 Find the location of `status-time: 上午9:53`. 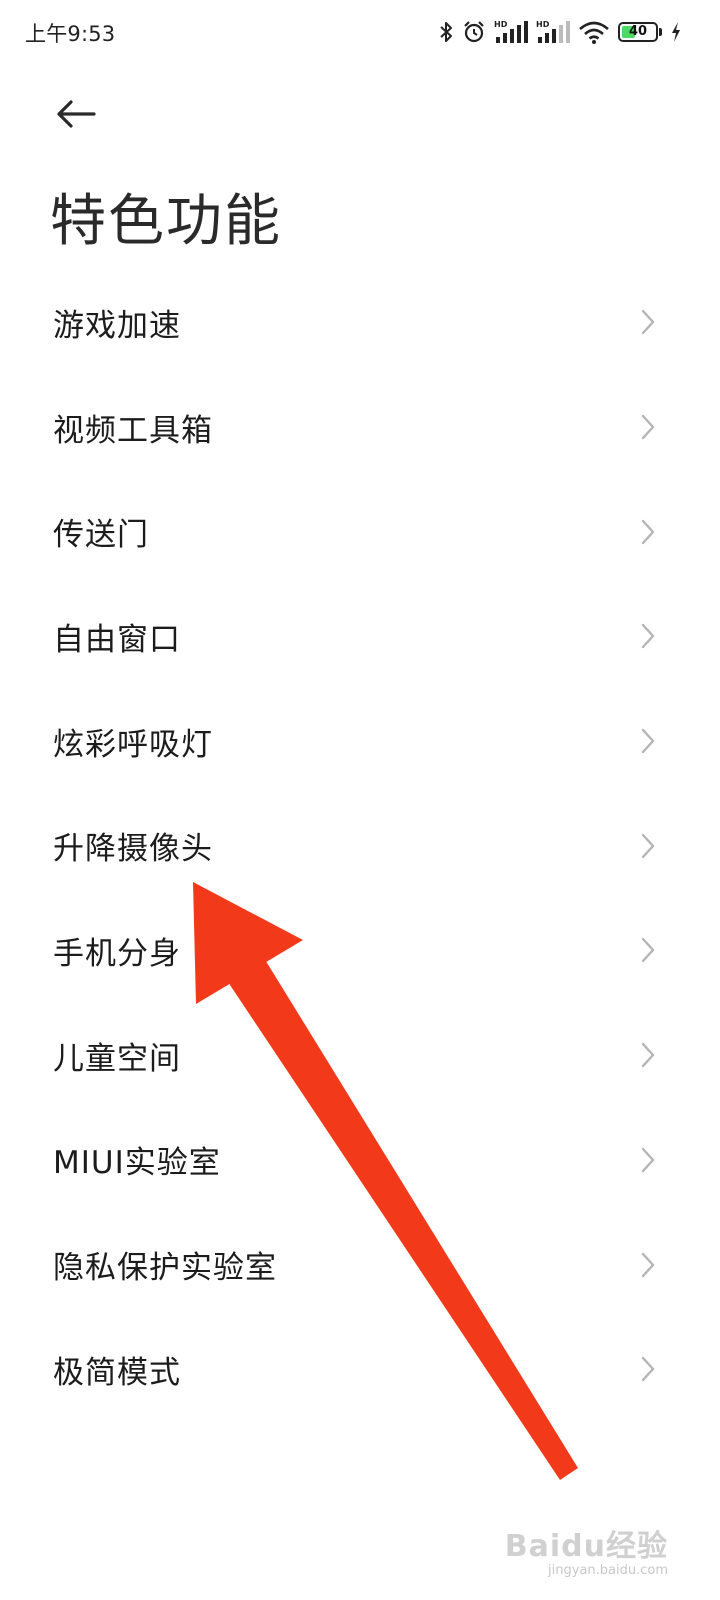

status-time: 上午9:53 is located at coordinates (70, 34).